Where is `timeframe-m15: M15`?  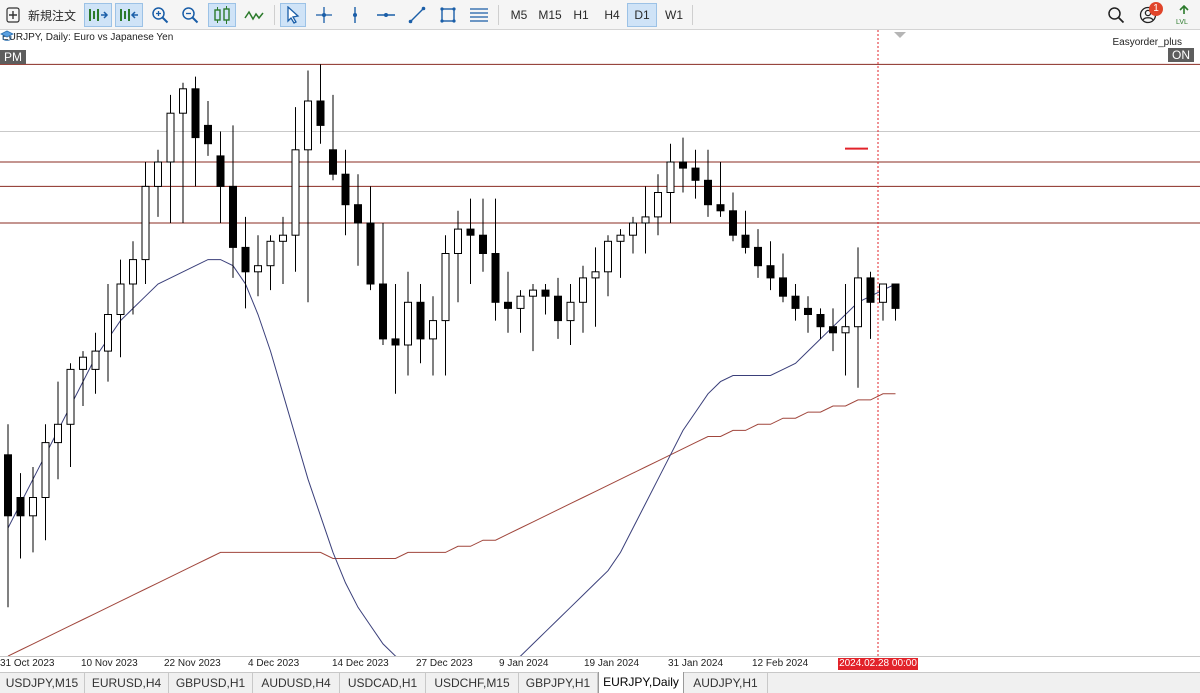
timeframe-m15: M15 is located at coordinates (550, 15).